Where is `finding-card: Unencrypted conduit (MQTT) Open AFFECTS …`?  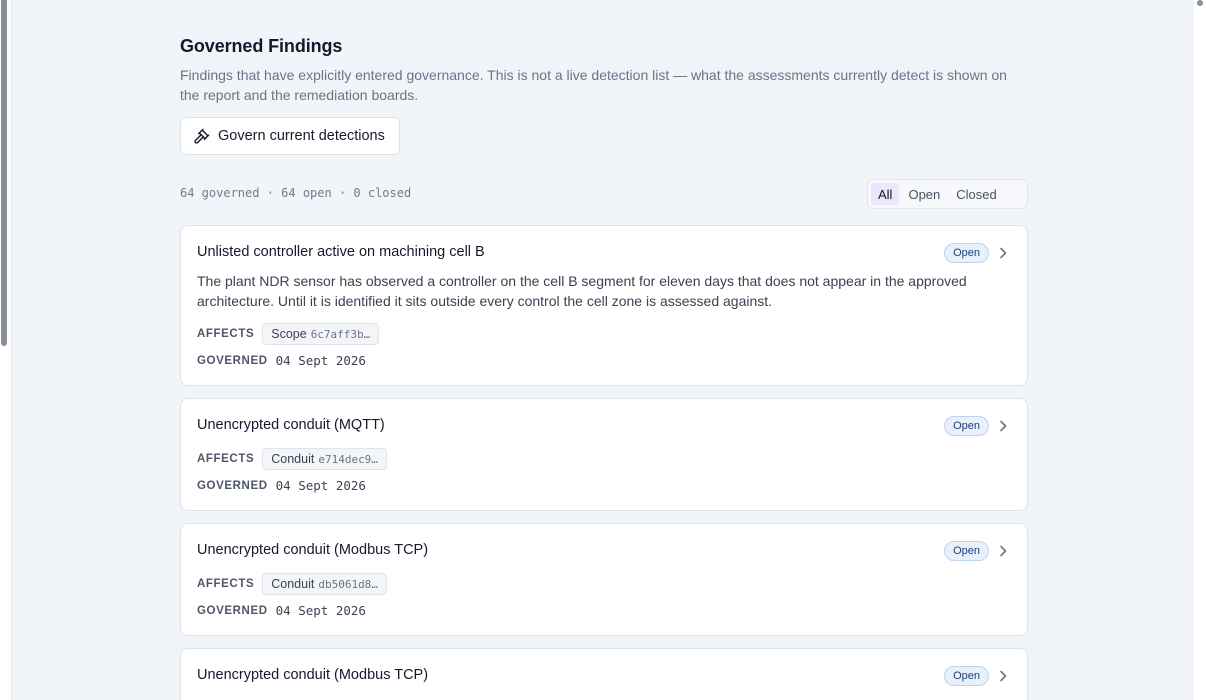
finding-card: Unencrypted conduit (MQTT) Open AFFECTS … is located at coordinates (604, 454).